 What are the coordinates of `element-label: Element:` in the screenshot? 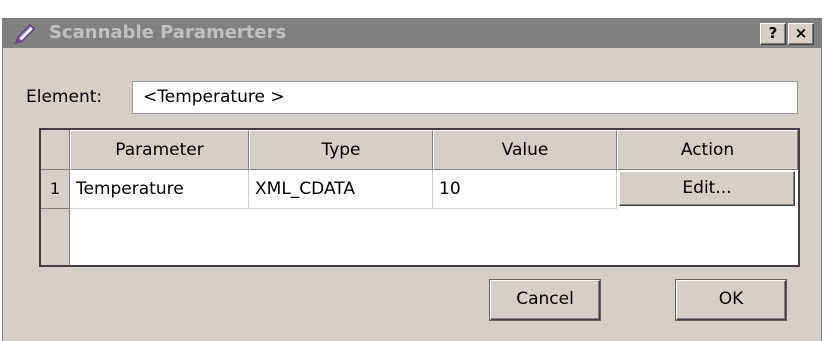 It's located at (64, 97).